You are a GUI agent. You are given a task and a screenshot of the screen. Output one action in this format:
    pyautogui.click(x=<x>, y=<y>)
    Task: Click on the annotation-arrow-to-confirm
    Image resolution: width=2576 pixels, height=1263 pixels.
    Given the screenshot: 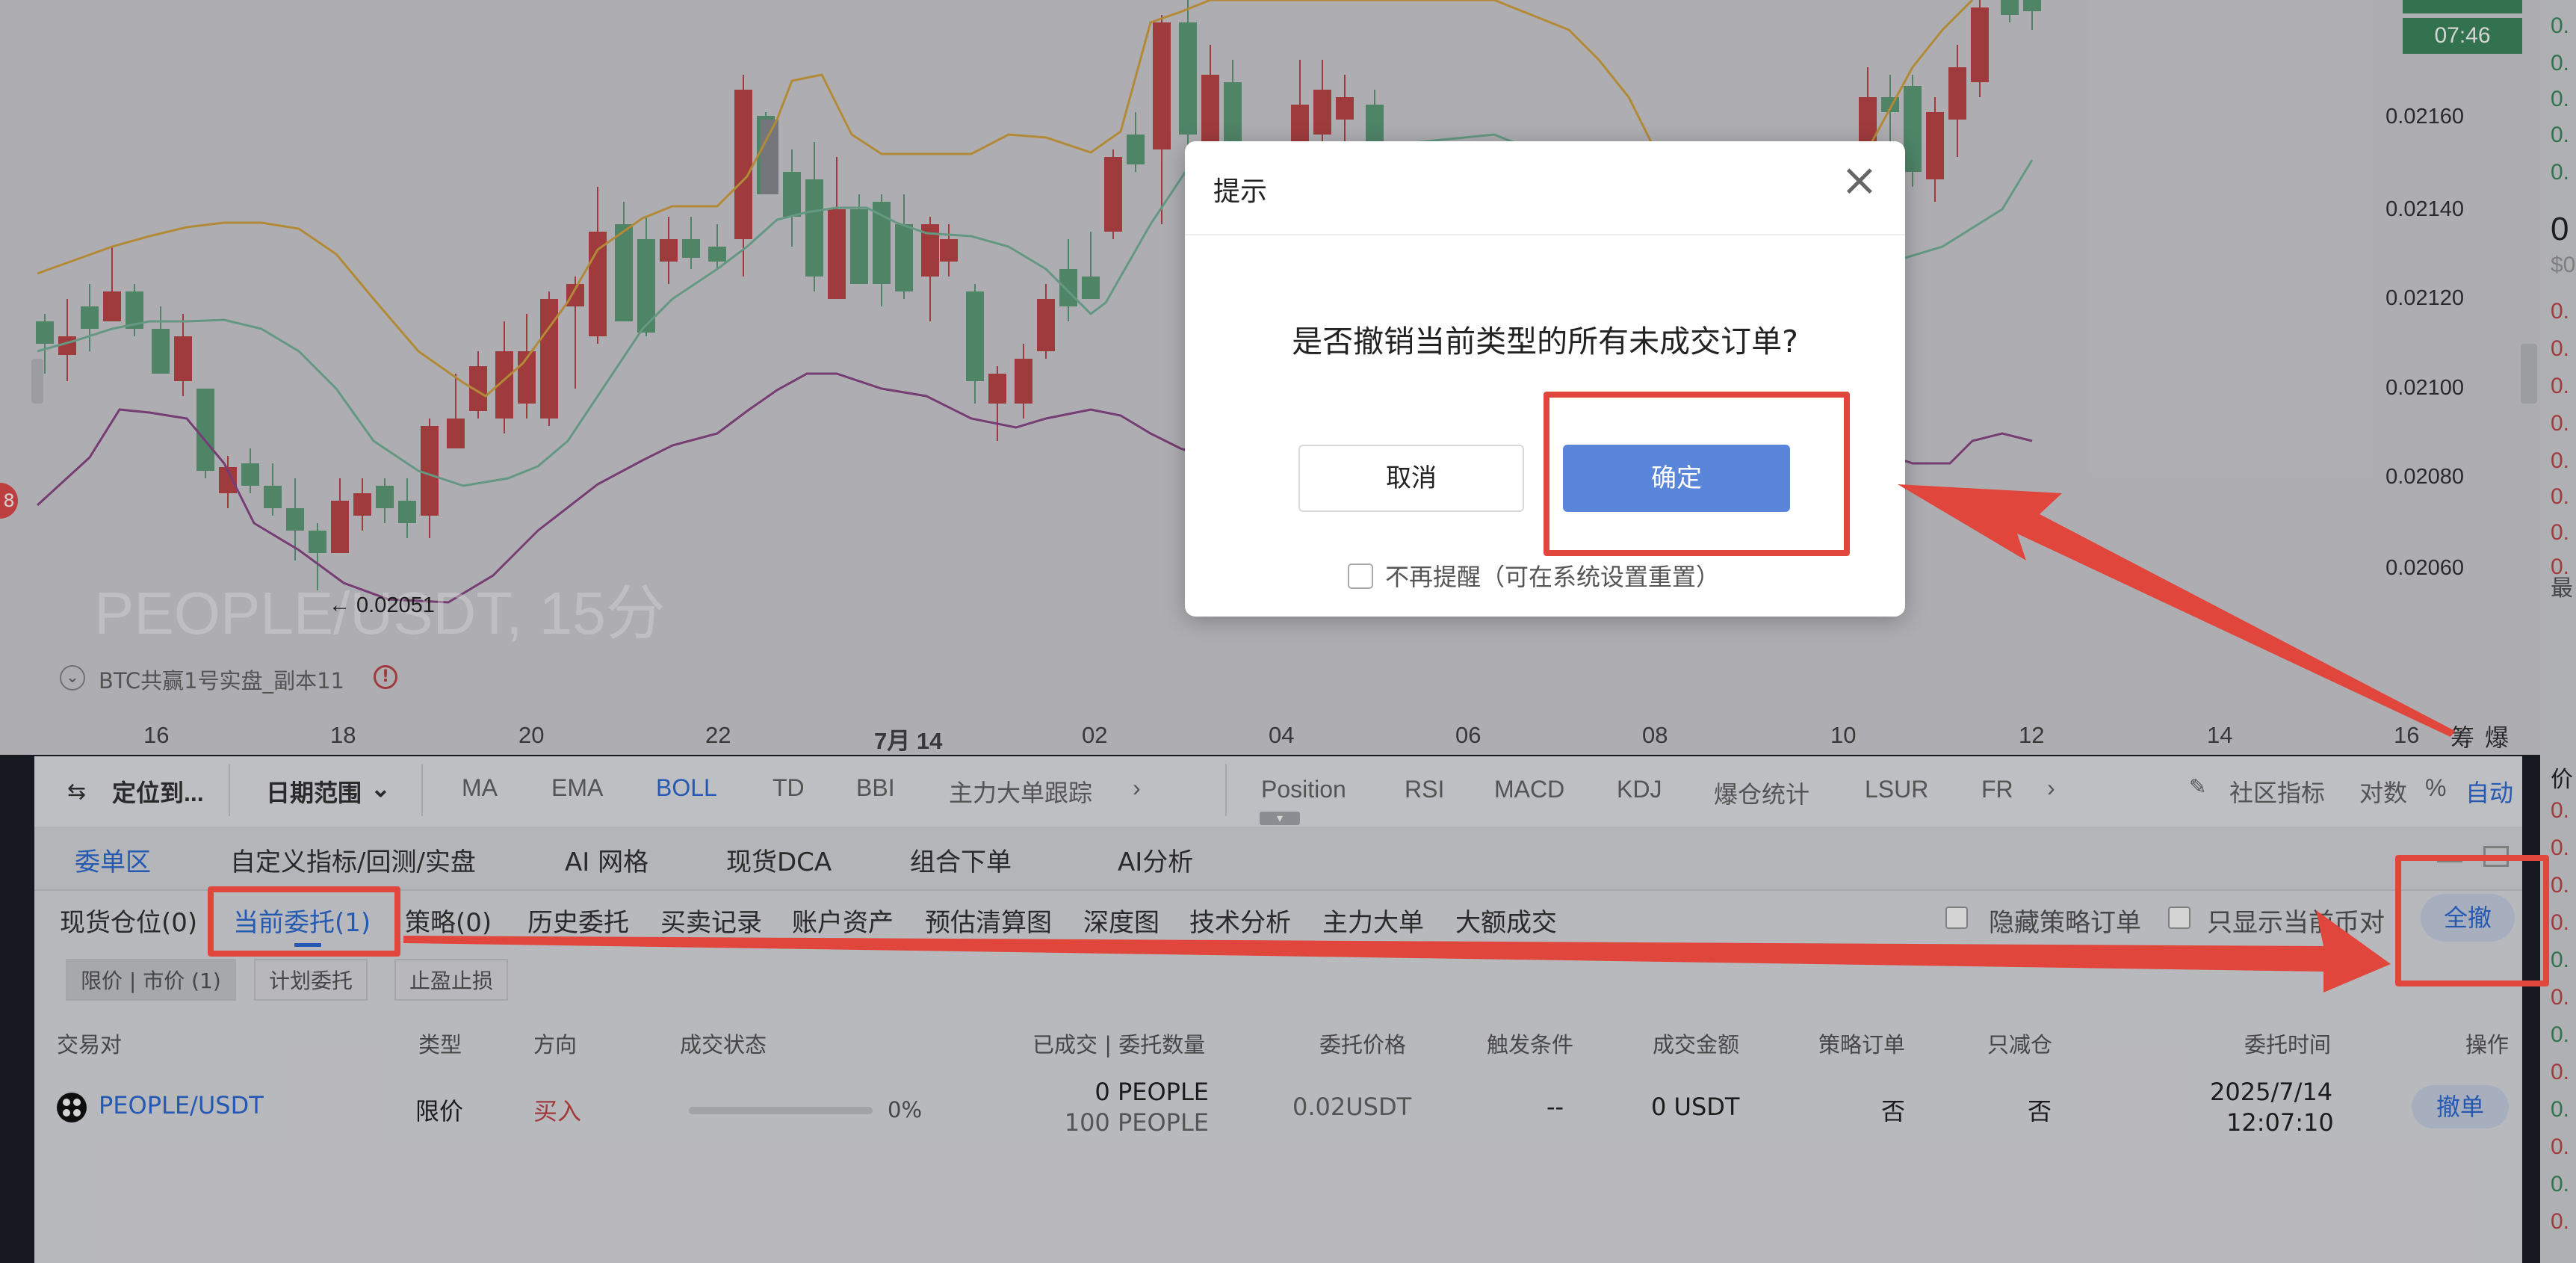 What is the action you would take?
    pyautogui.click(x=2176, y=610)
    